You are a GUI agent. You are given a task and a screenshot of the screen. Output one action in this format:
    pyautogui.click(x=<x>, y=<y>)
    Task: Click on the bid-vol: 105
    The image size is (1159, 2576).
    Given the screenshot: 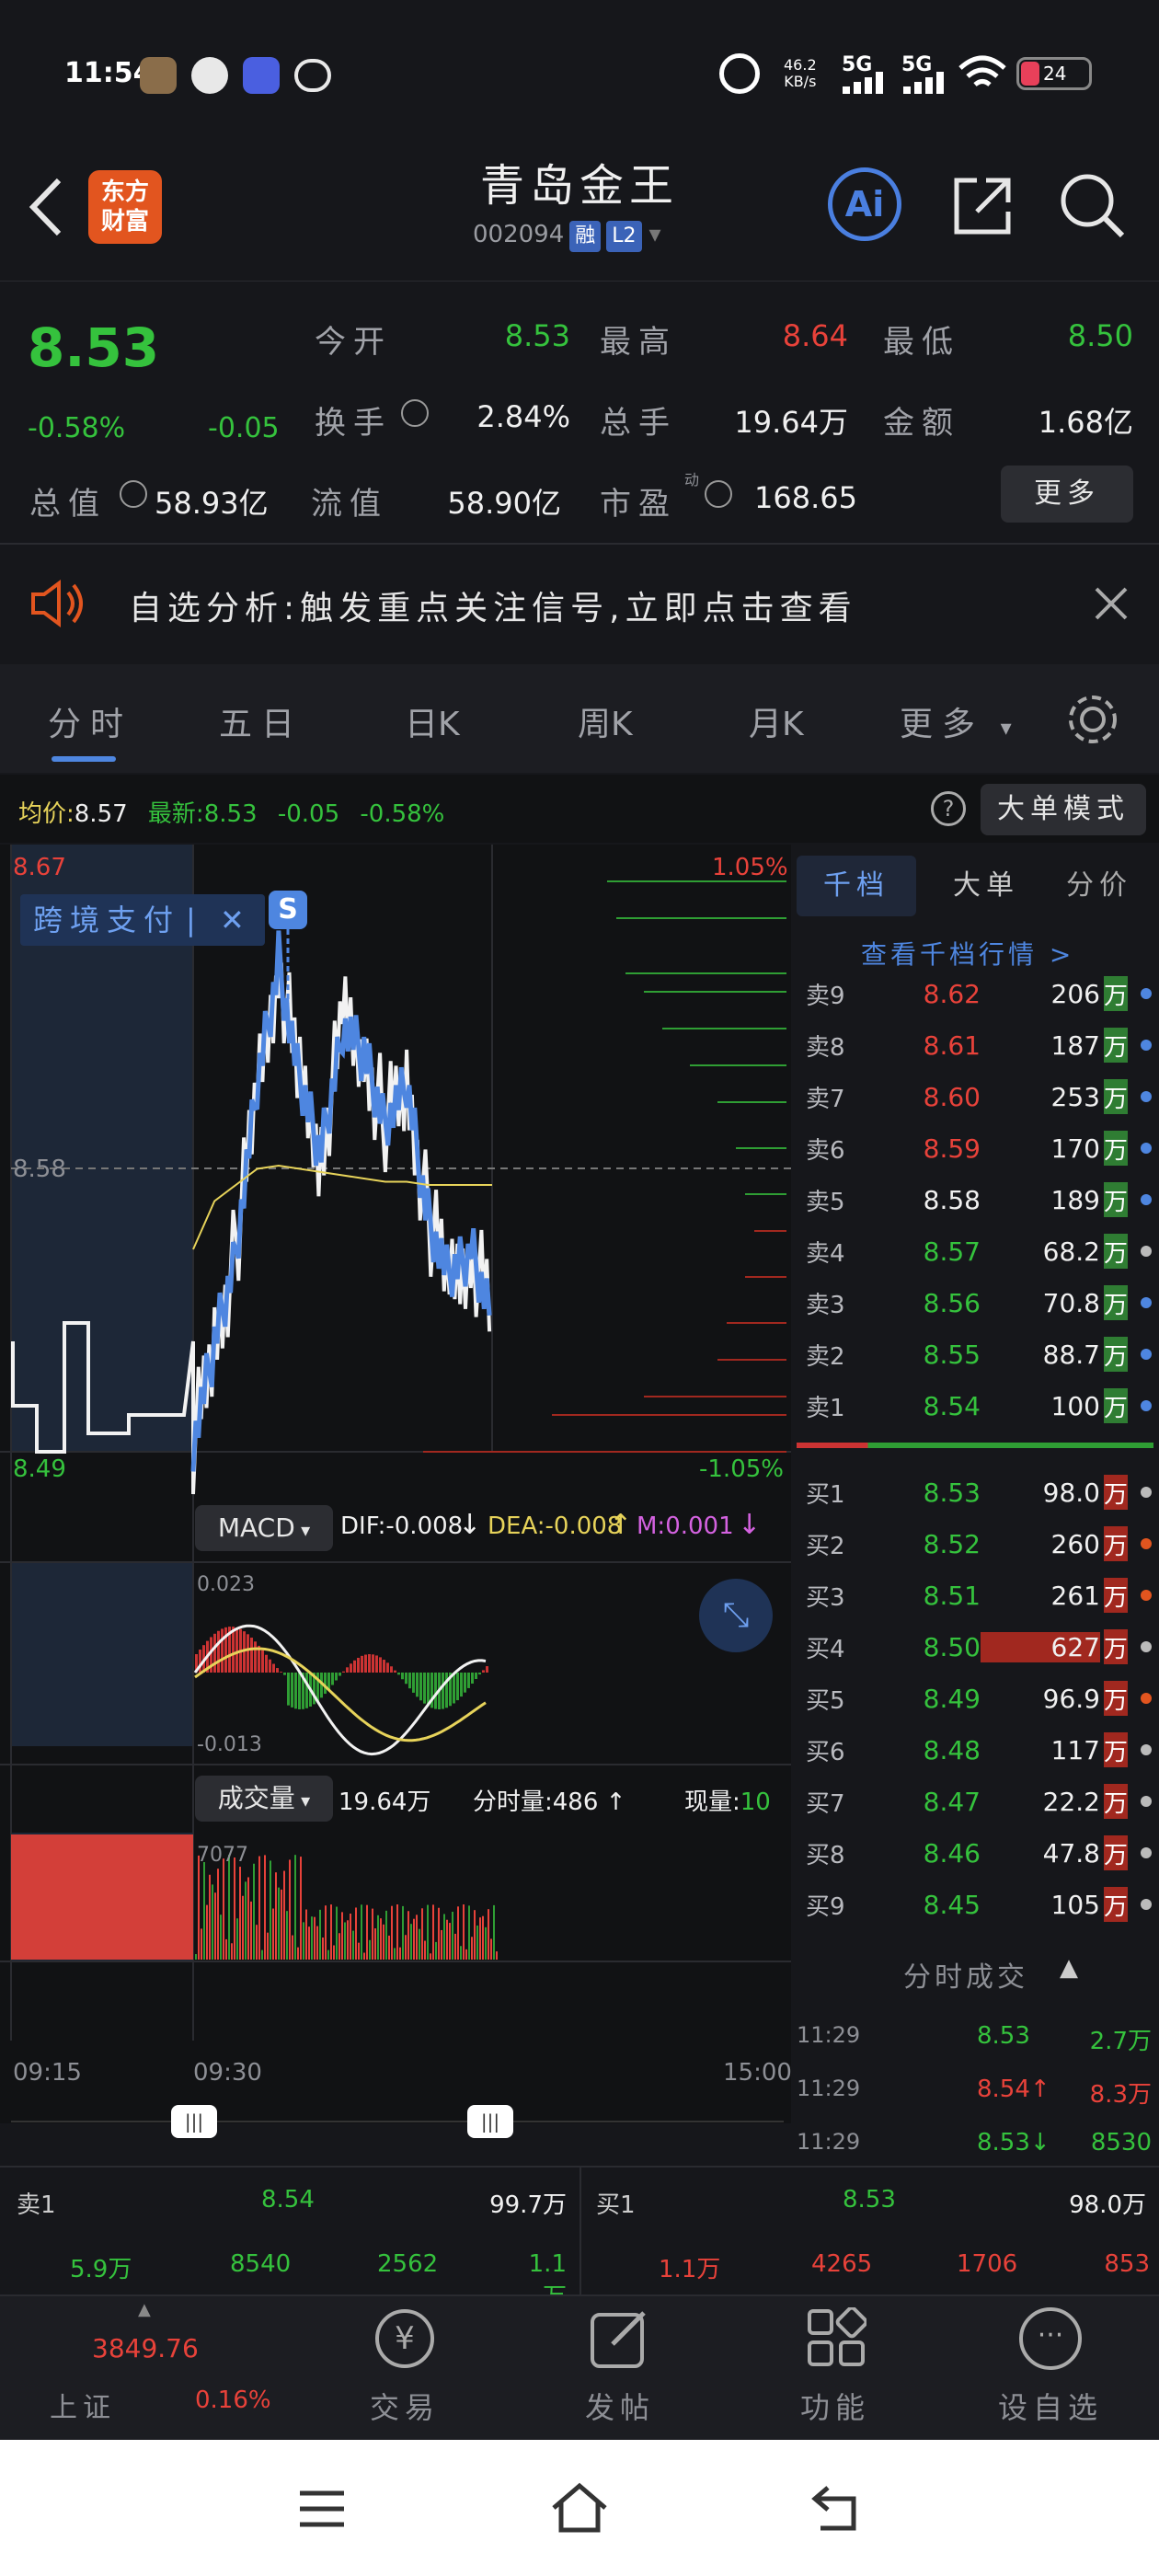 What is the action you would take?
    pyautogui.click(x=1075, y=1905)
    